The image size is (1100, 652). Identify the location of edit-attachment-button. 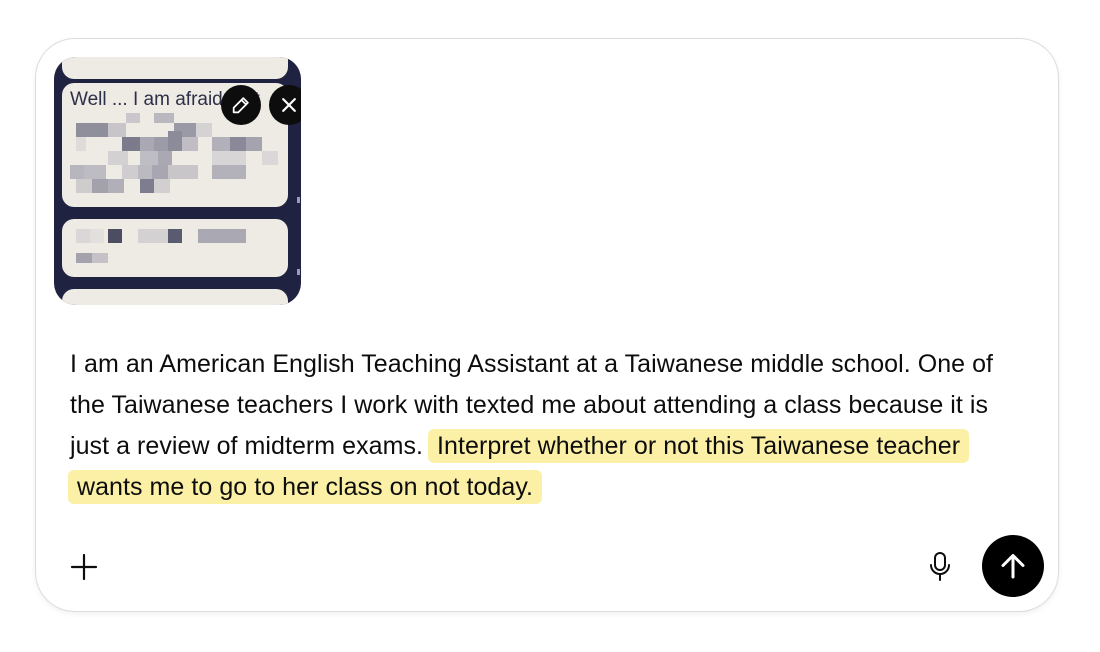
(241, 105).